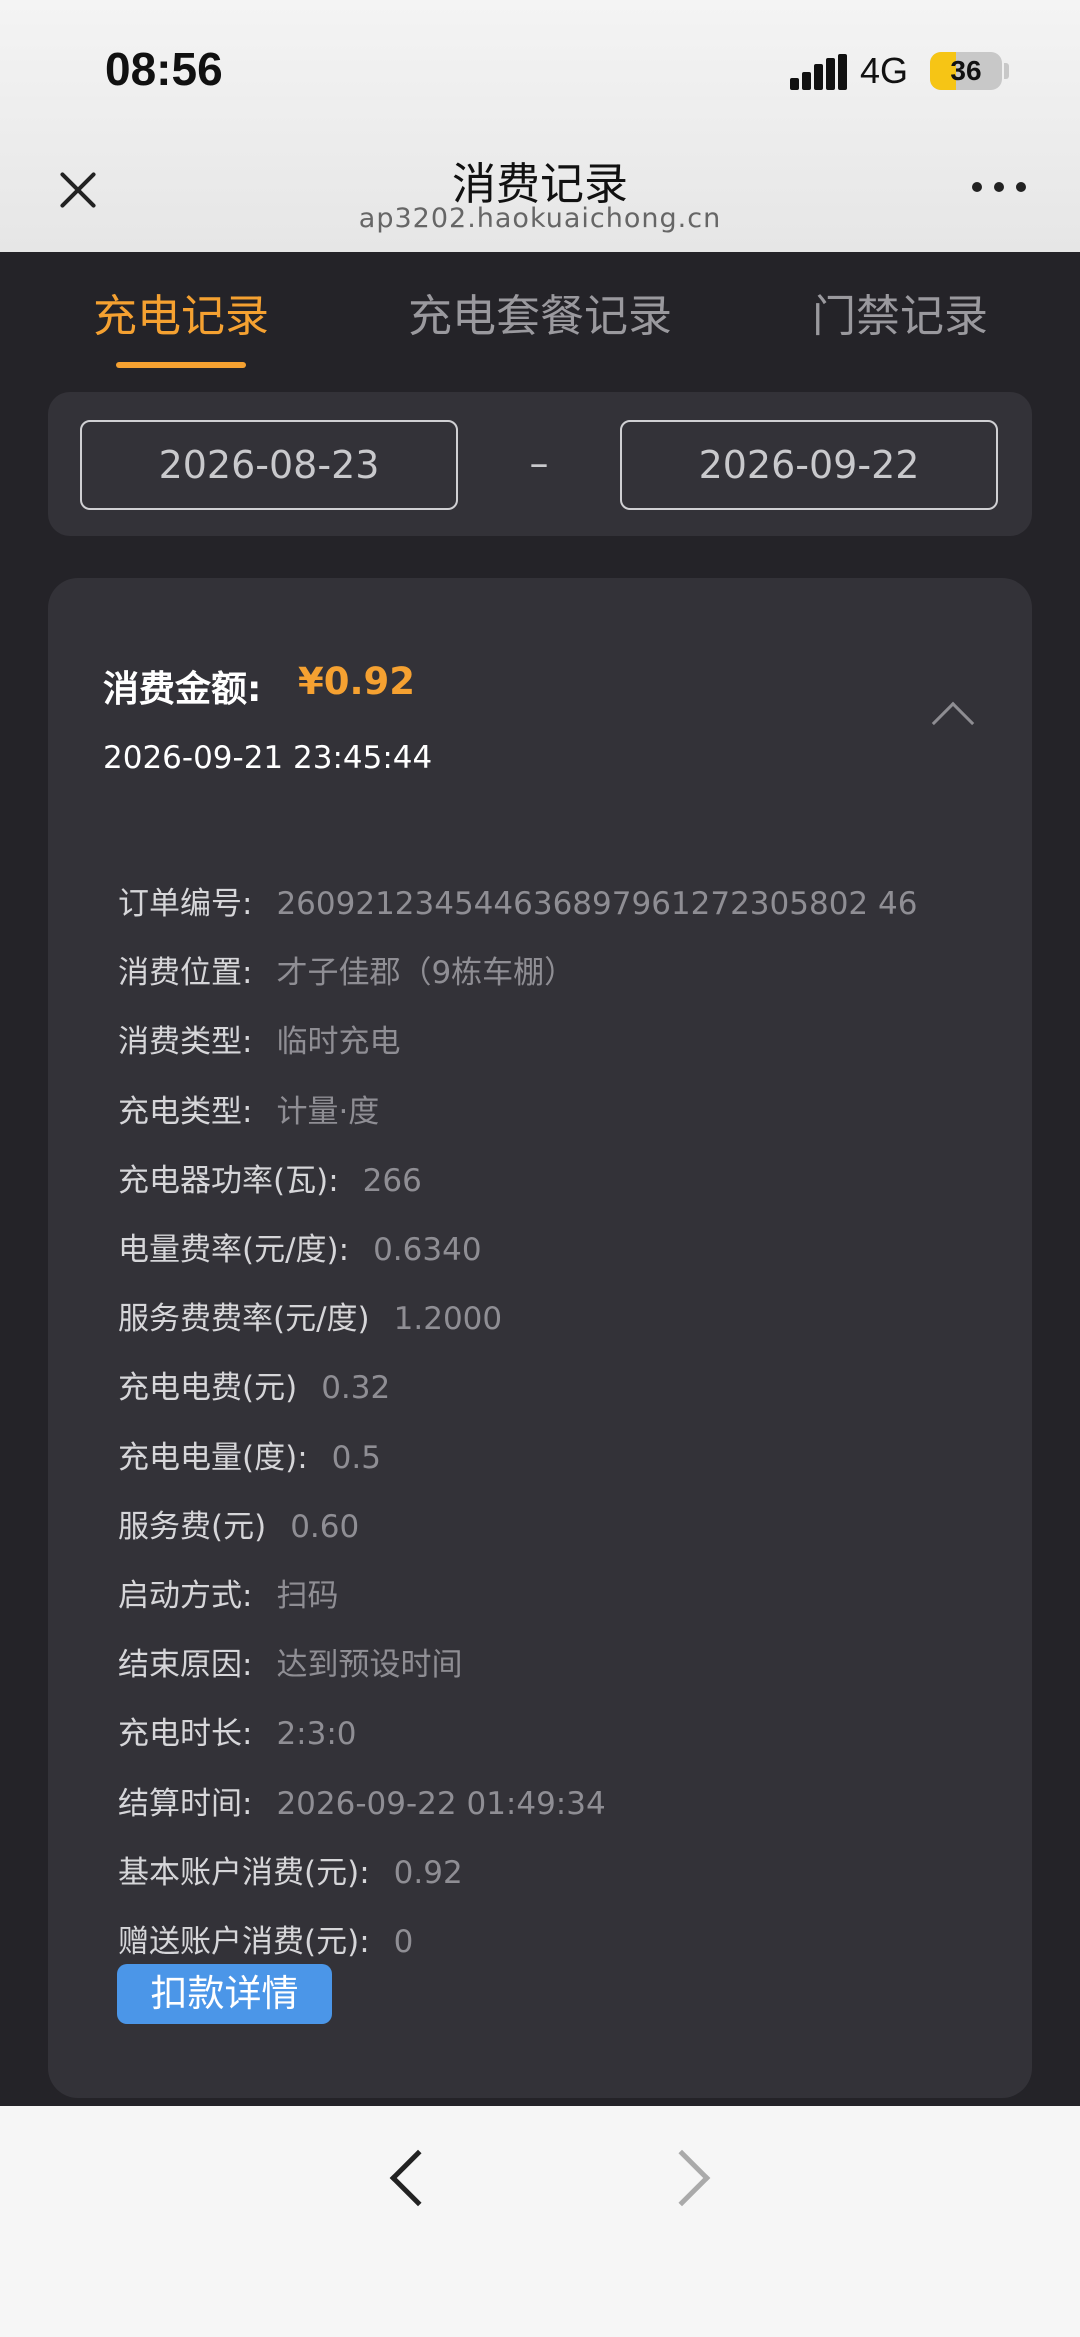 Image resolution: width=1080 pixels, height=2337 pixels. I want to click on amount-value: ¥0.92, so click(357, 681).